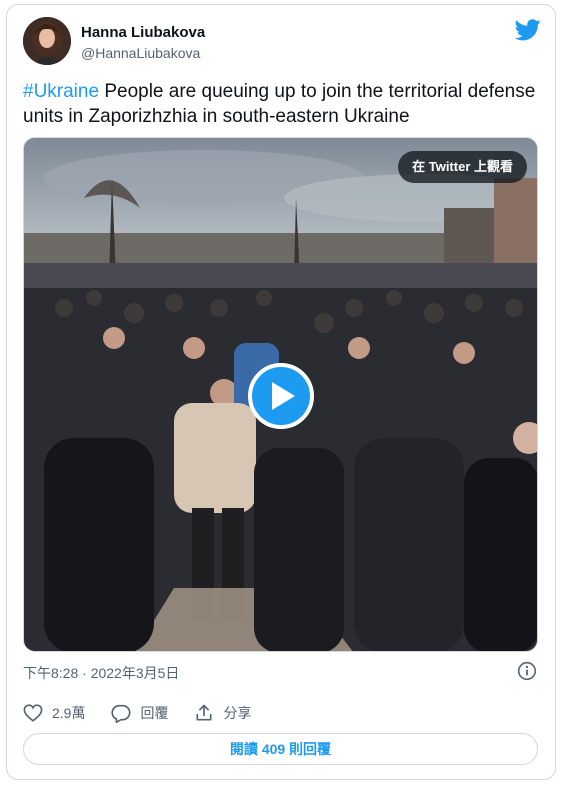 This screenshot has width=562, height=788. Describe the element at coordinates (154, 713) in the screenshot. I see `reply-label: 回覆` at that location.